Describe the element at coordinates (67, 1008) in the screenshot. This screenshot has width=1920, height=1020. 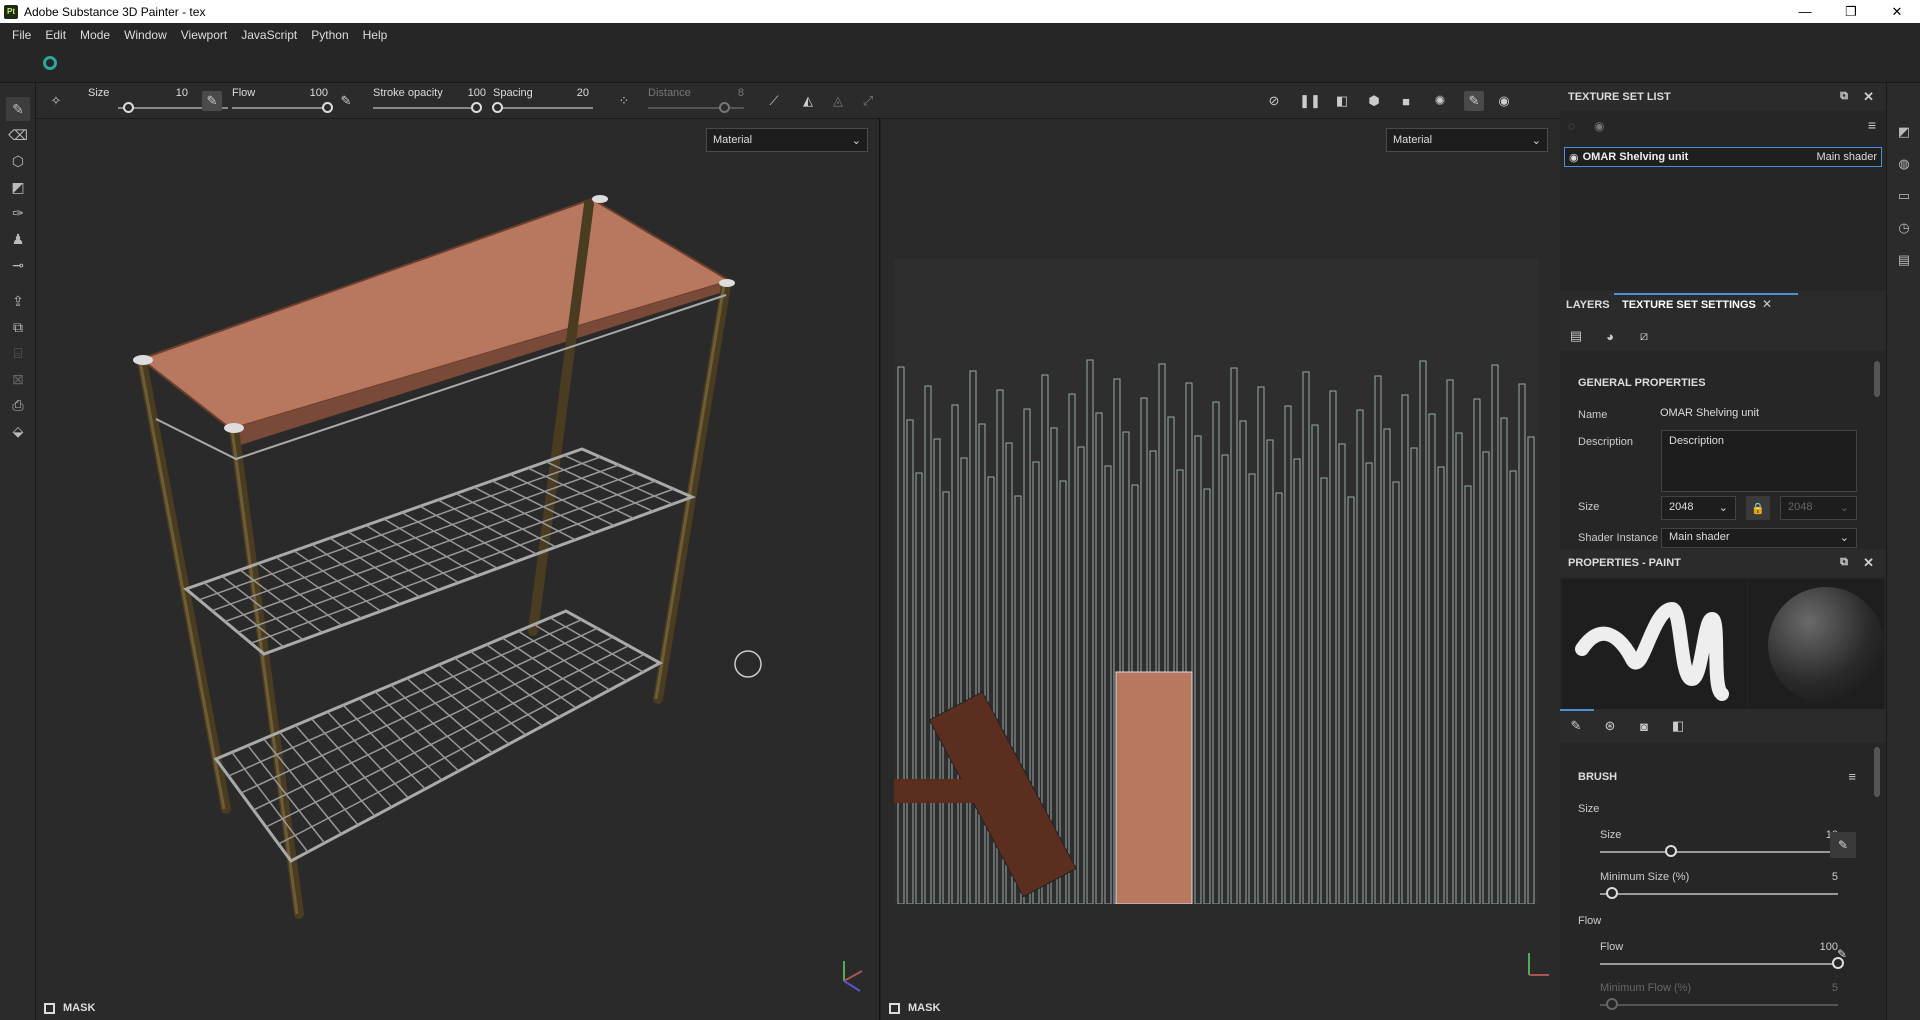
I see `viewport-3d-mask-toggle: MASK` at that location.